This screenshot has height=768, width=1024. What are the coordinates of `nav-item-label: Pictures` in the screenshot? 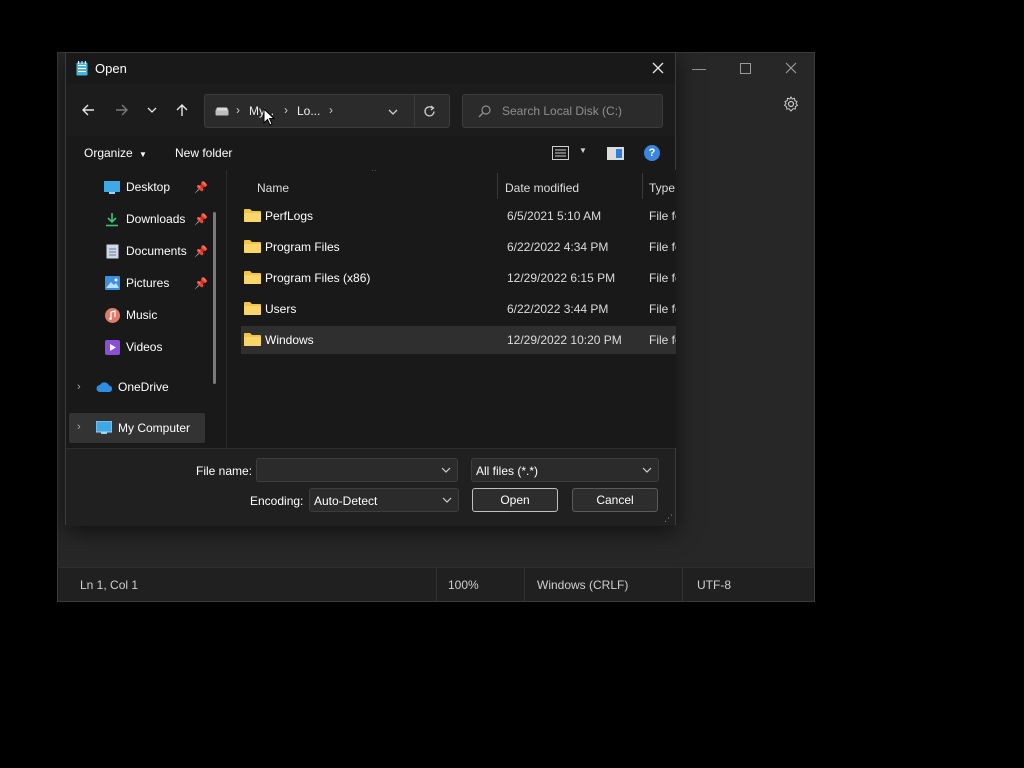 It's located at (148, 283).